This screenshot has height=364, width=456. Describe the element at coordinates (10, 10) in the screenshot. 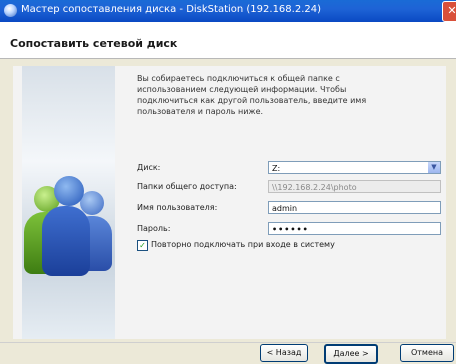

I see `network-drive-icon` at that location.